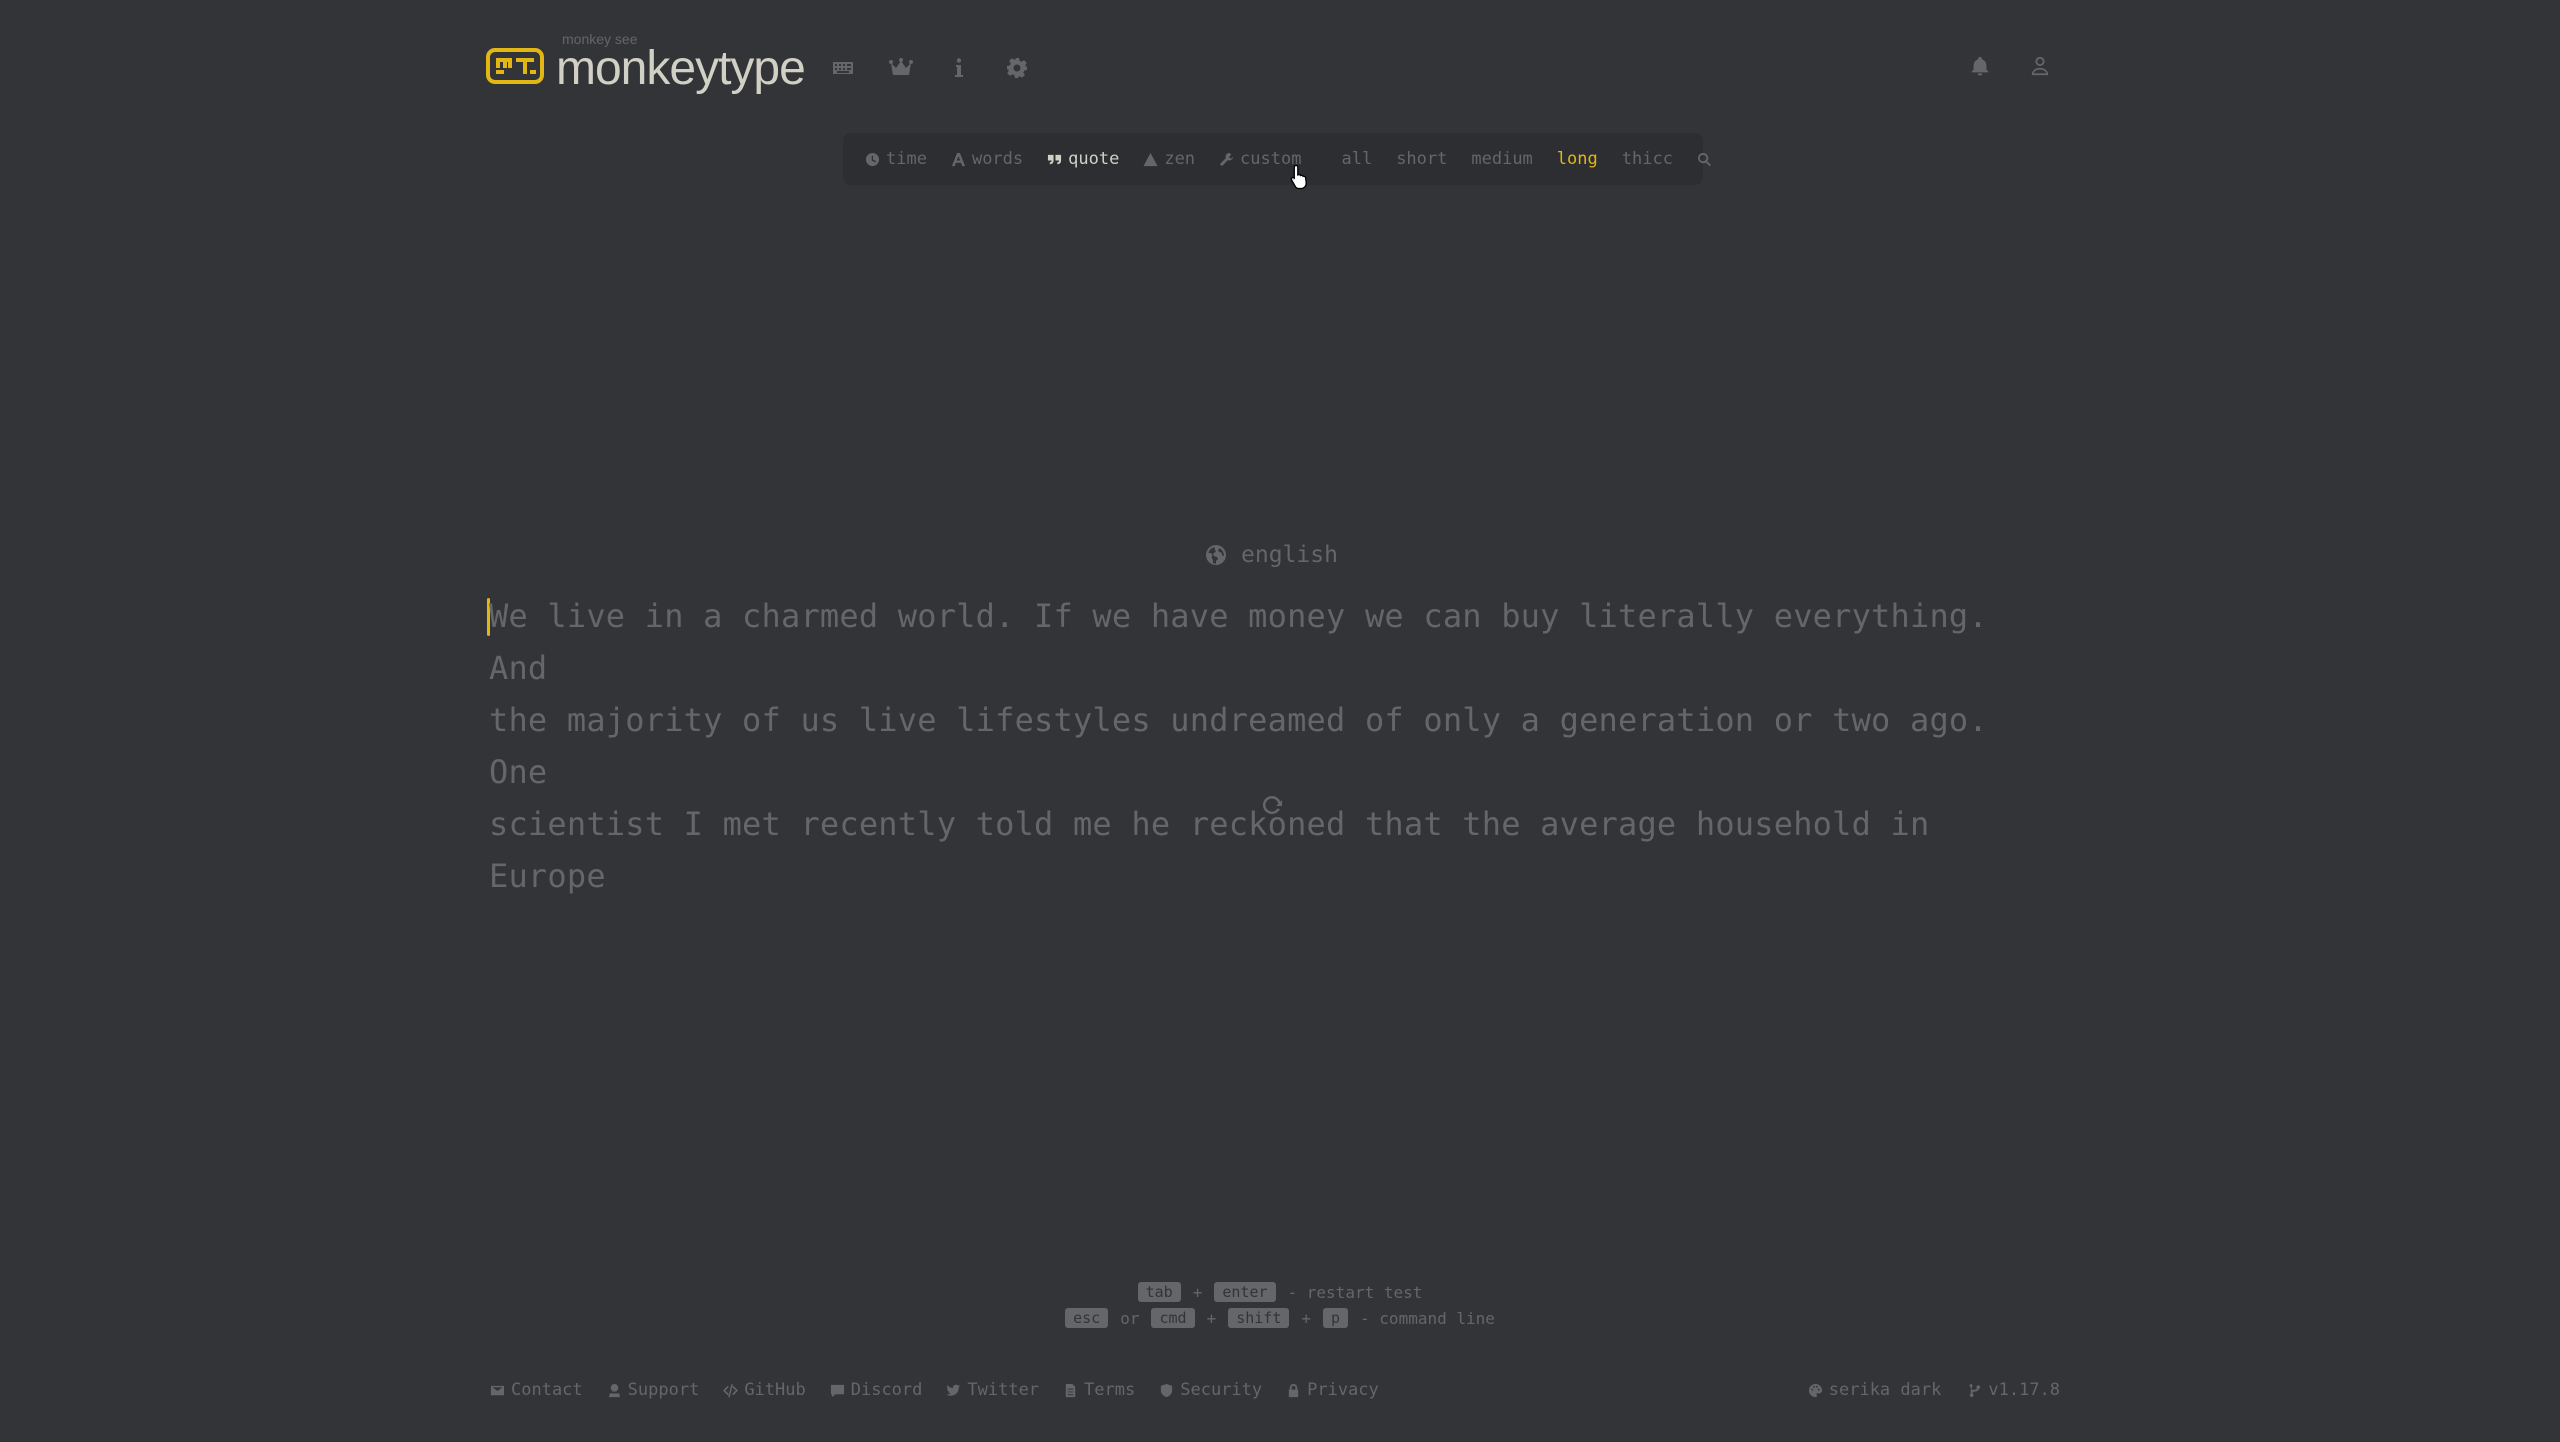 This screenshot has width=2560, height=1442. Describe the element at coordinates (1280, 1292) in the screenshot. I see `hint-restart: tab + enter - restart test` at that location.